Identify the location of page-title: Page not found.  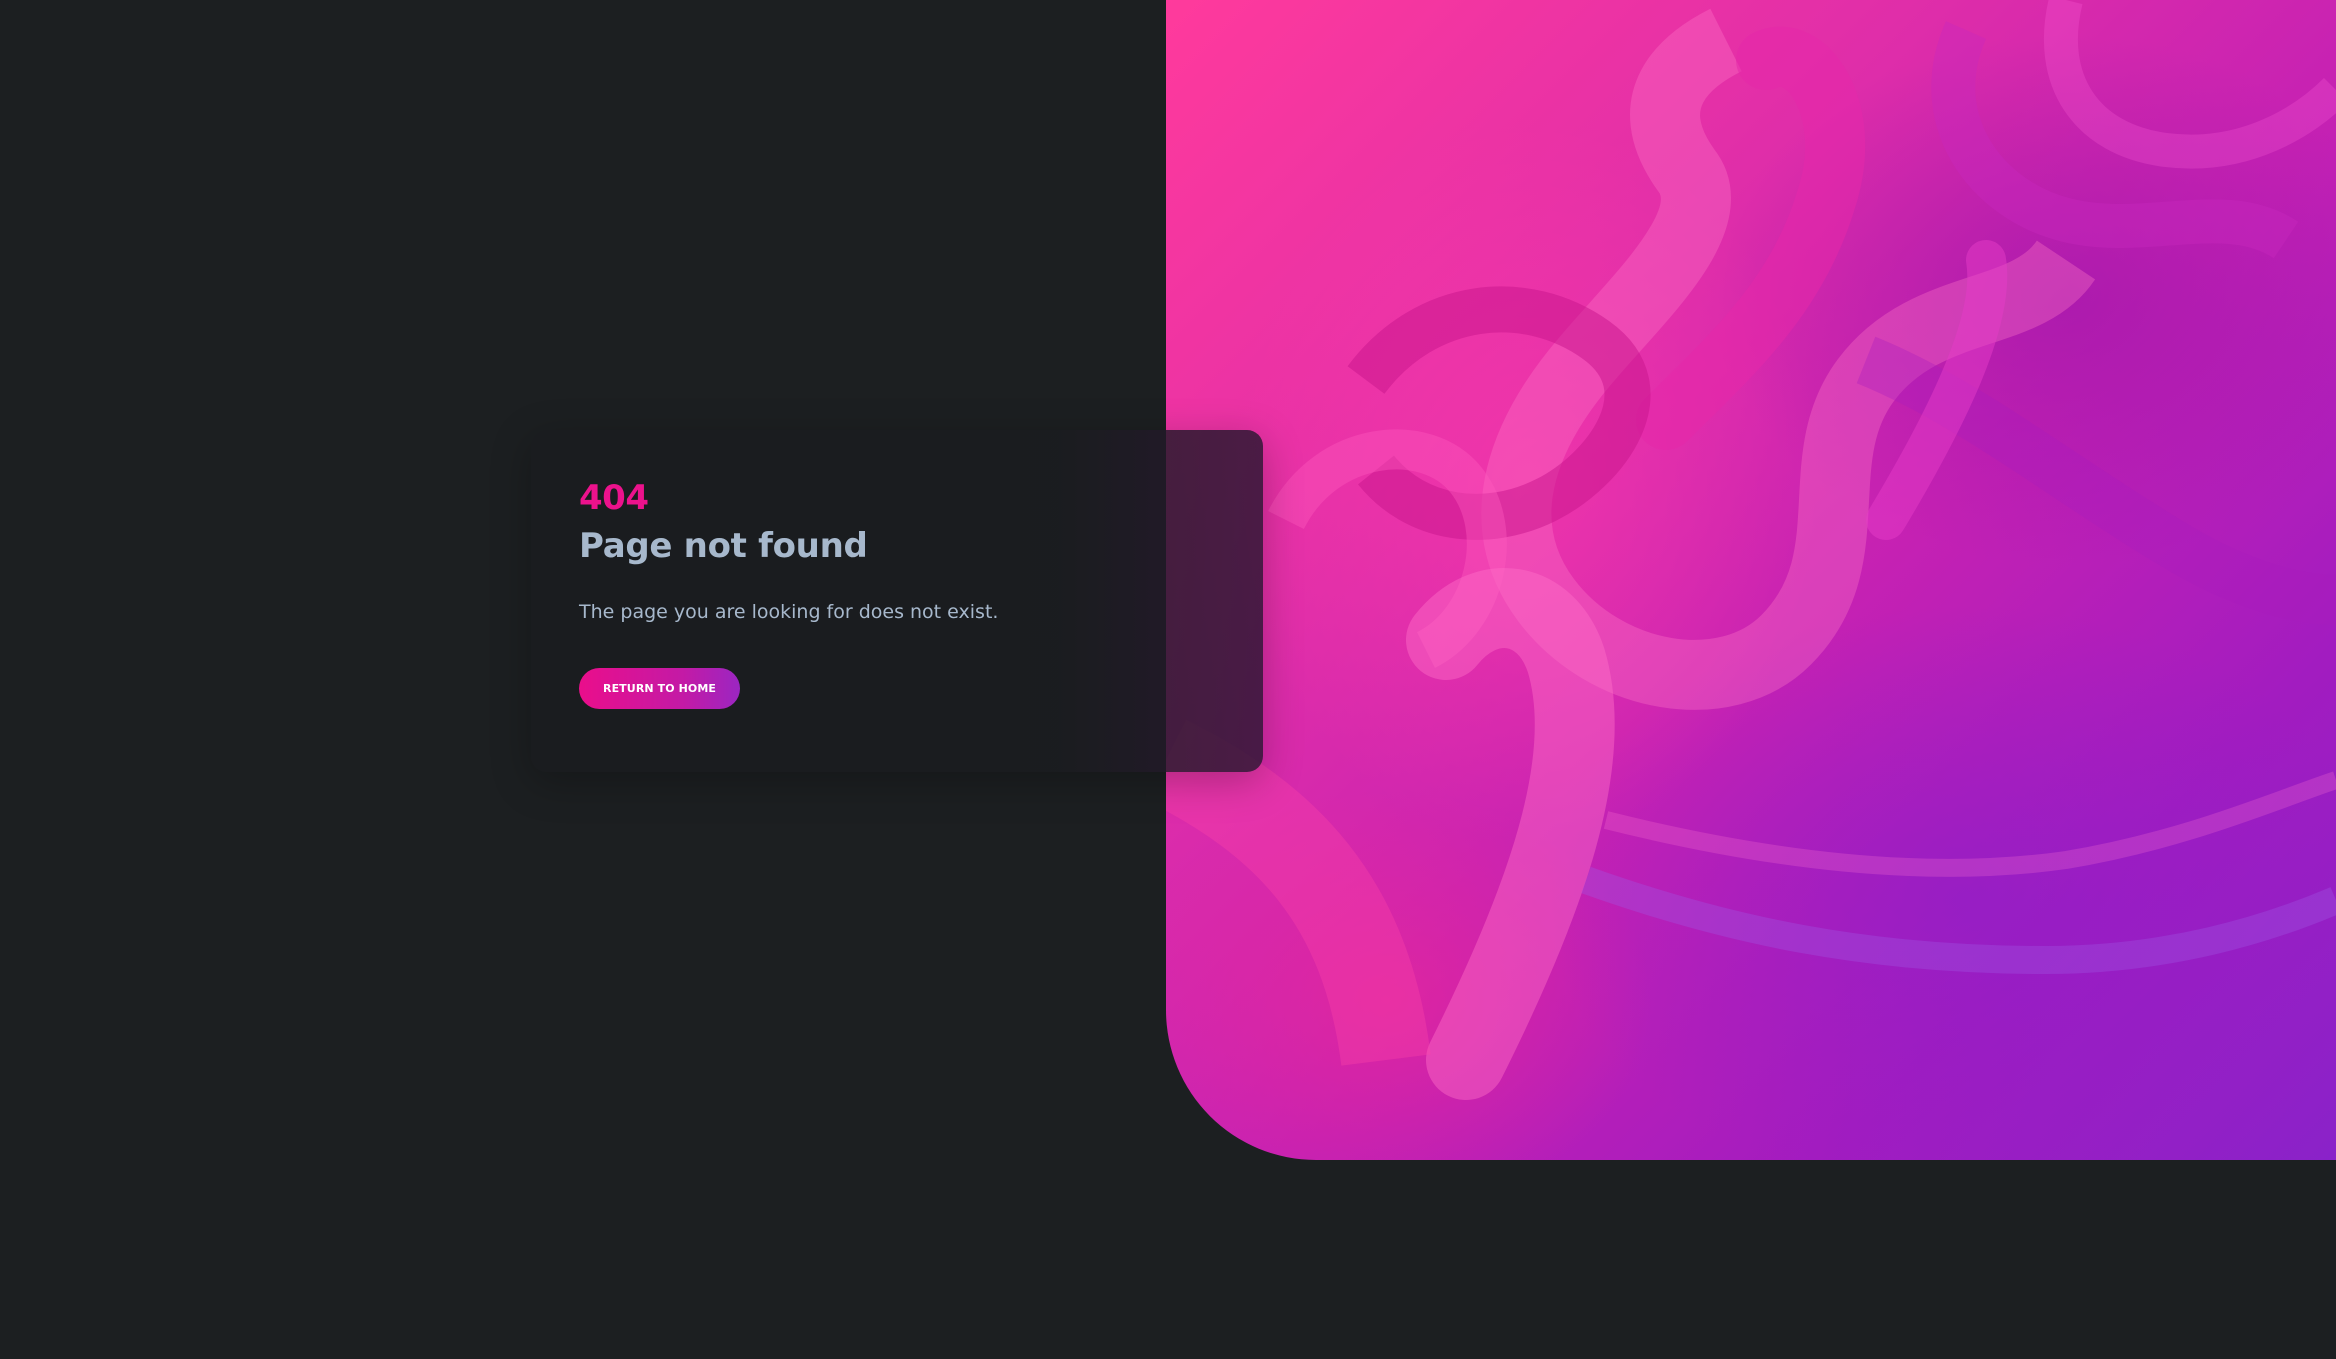
(723, 546).